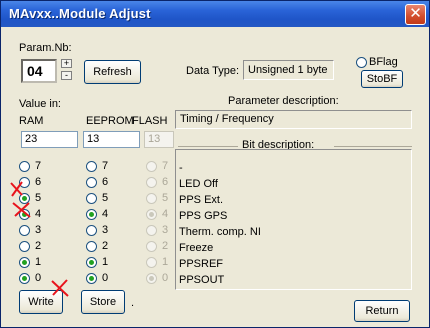 The width and height of the screenshot is (430, 328). I want to click on param-nb-label: Param.Nb:, so click(45, 48).